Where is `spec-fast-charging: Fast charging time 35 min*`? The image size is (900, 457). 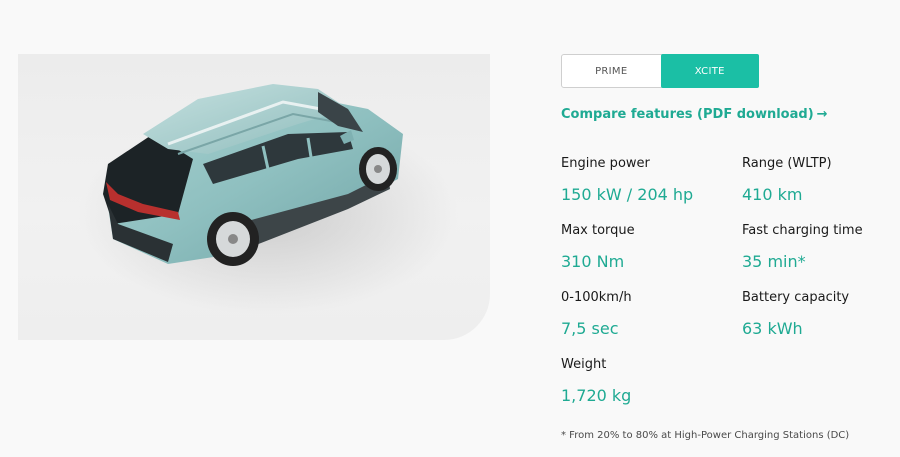 spec-fast-charging: Fast charging time 35 min* is located at coordinates (802, 247).